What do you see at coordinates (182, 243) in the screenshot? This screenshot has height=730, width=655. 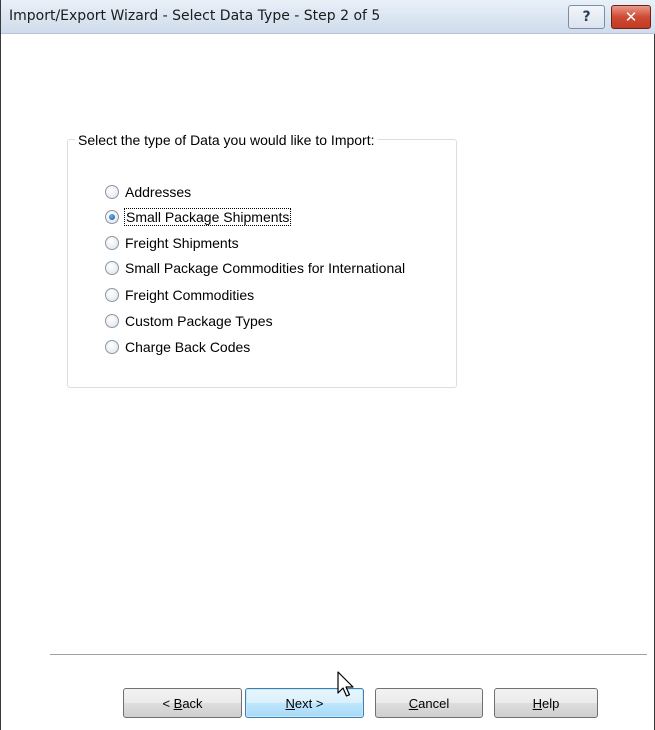 I see `radio-label: Freight Shipments` at bounding box center [182, 243].